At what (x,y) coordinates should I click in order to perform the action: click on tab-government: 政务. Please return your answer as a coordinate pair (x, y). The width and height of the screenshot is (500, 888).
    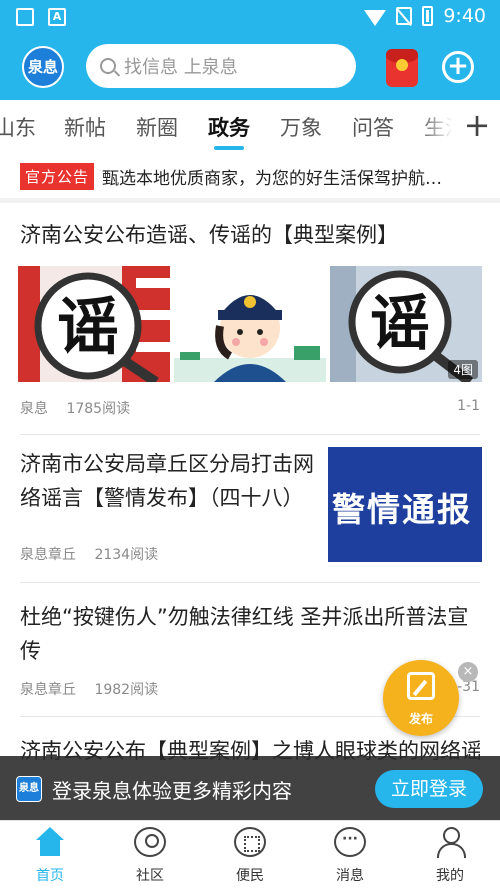
    Looking at the image, I should click on (229, 127).